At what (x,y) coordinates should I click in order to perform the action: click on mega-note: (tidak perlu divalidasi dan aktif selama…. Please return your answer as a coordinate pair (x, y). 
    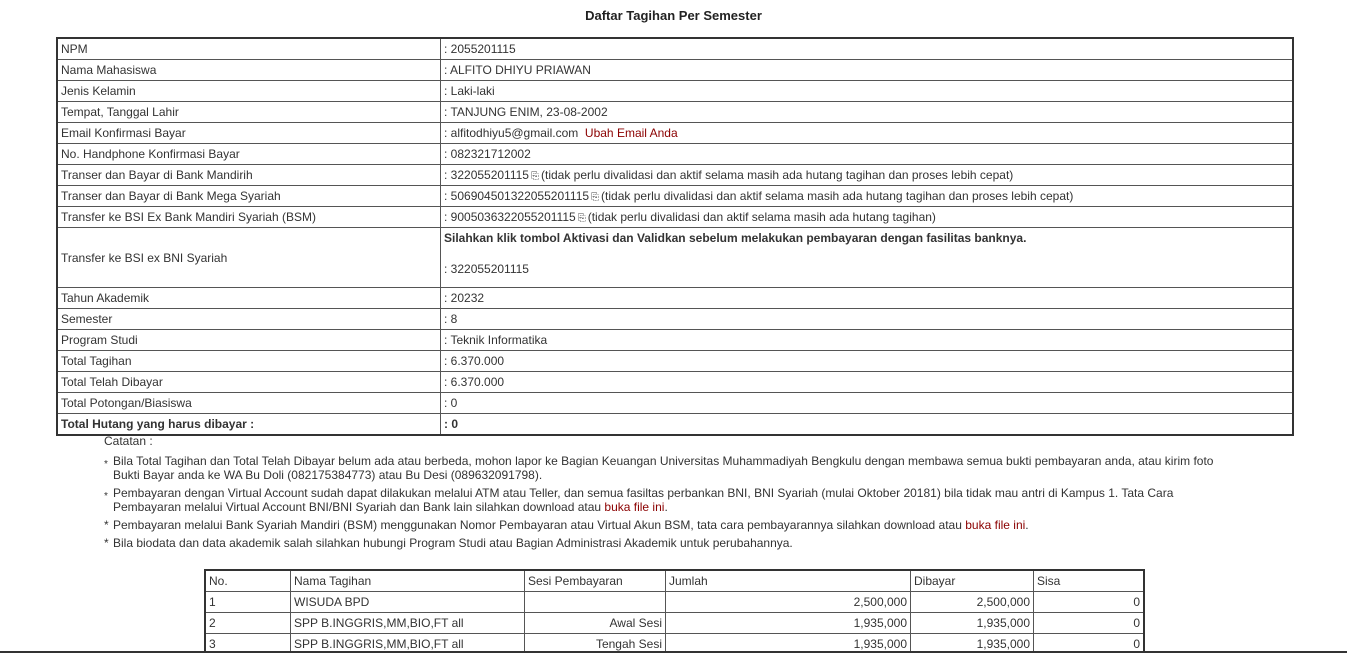
    Looking at the image, I should click on (837, 196).